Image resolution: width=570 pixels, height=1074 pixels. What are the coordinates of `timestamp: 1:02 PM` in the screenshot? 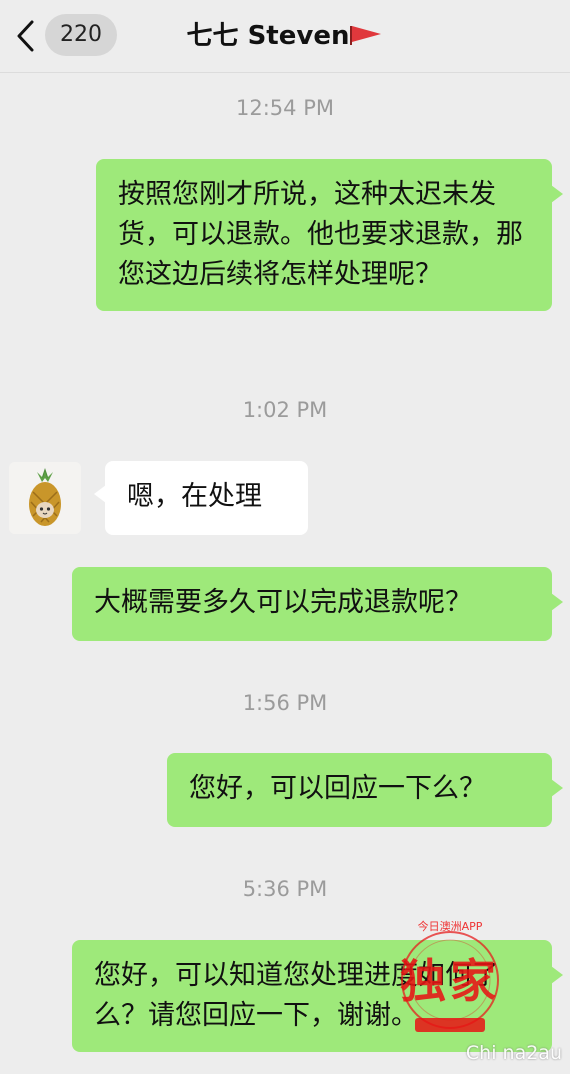 It's located at (285, 410).